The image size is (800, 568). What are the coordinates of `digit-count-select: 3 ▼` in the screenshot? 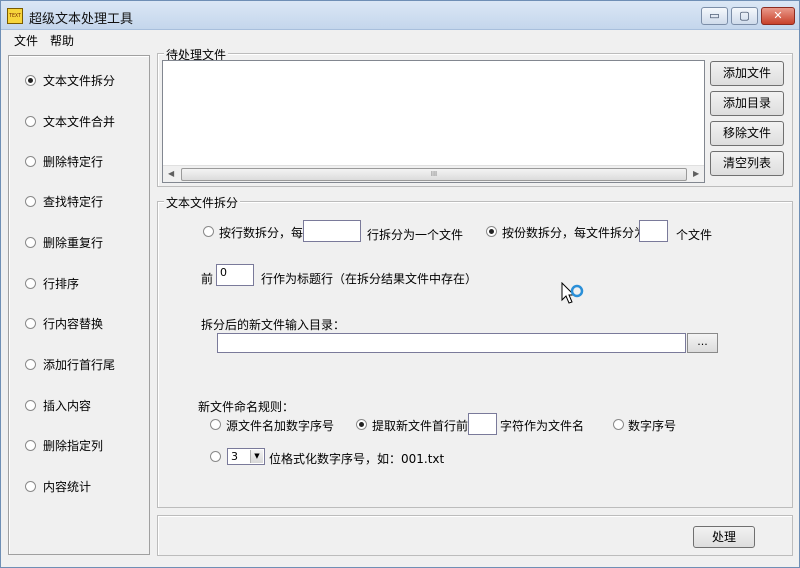 It's located at (246, 456).